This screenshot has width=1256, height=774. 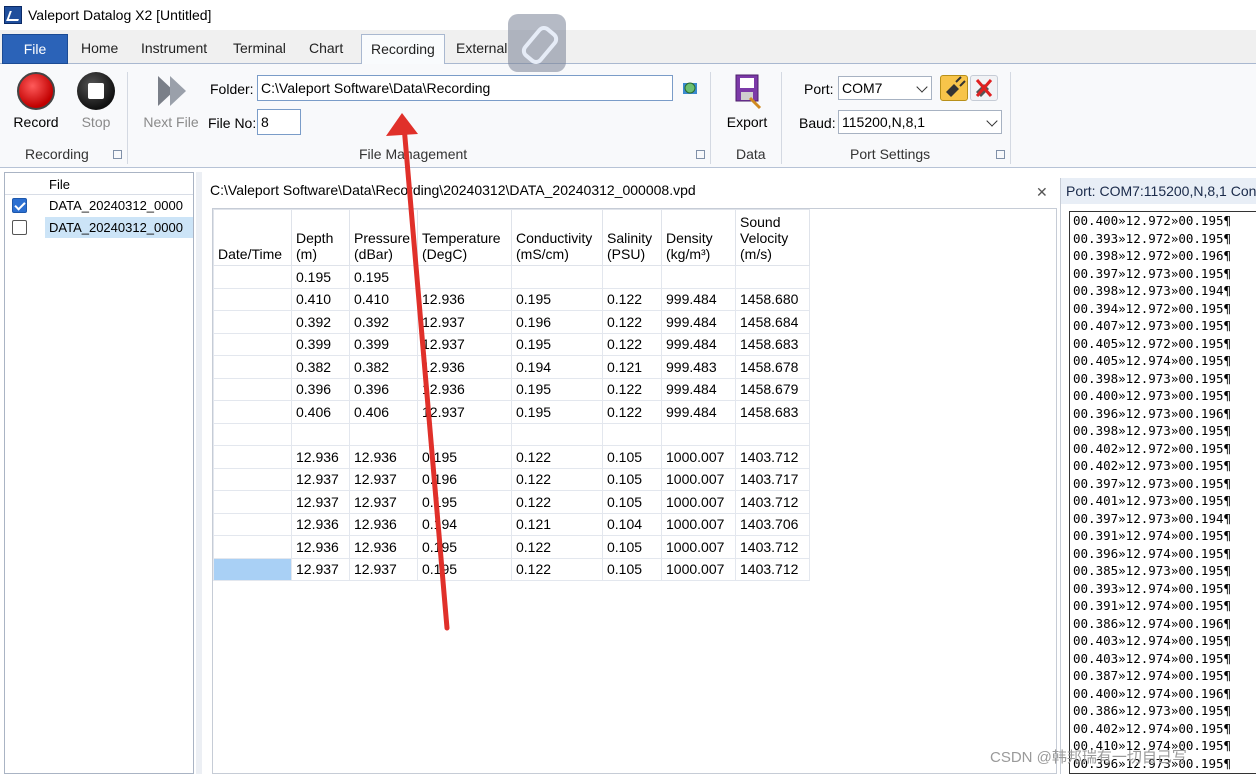 What do you see at coordinates (383, 367) in the screenshot?
I see `table-cell: 0.382` at bounding box center [383, 367].